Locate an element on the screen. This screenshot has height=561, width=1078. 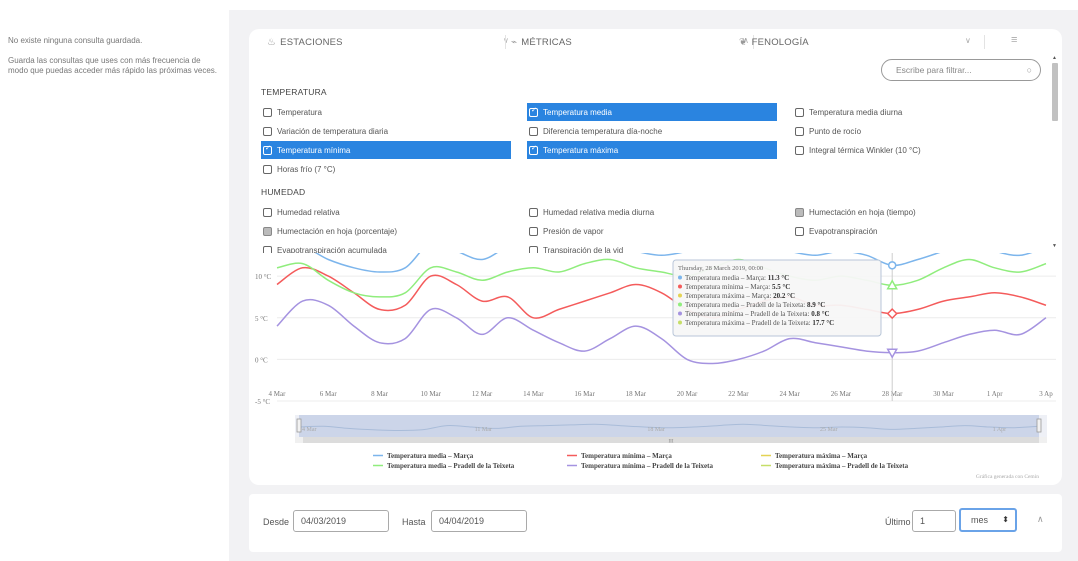
metric-option: Humectación en hoja (tiempo) is located at coordinates (918, 212).